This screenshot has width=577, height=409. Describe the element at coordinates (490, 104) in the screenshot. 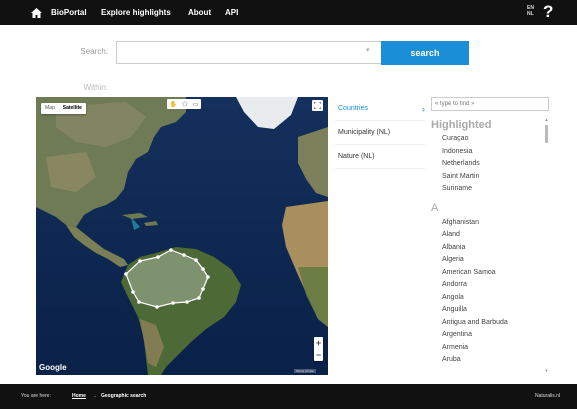

I see `filter-input` at that location.